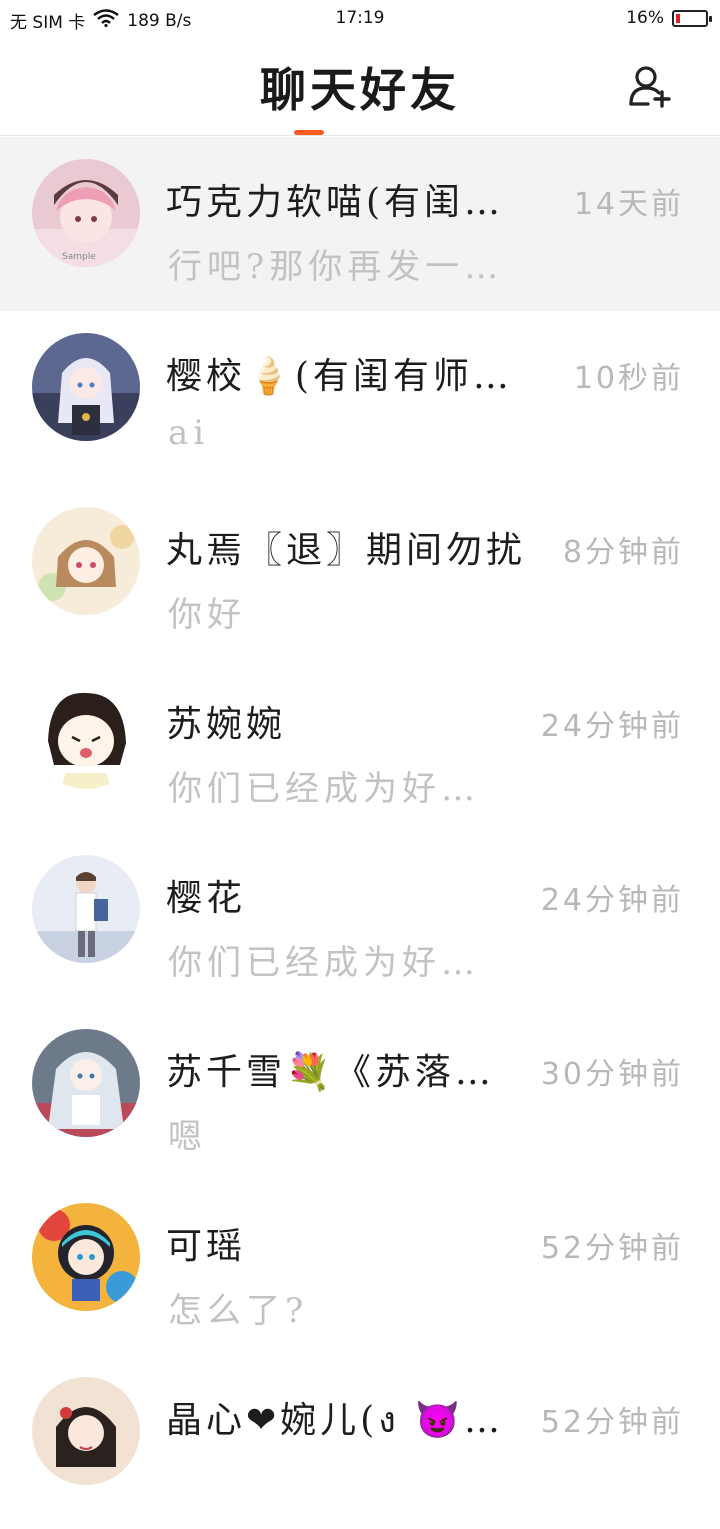 The width and height of the screenshot is (720, 1529). Describe the element at coordinates (628, 204) in the screenshot. I see `chat-time: 14天前` at that location.